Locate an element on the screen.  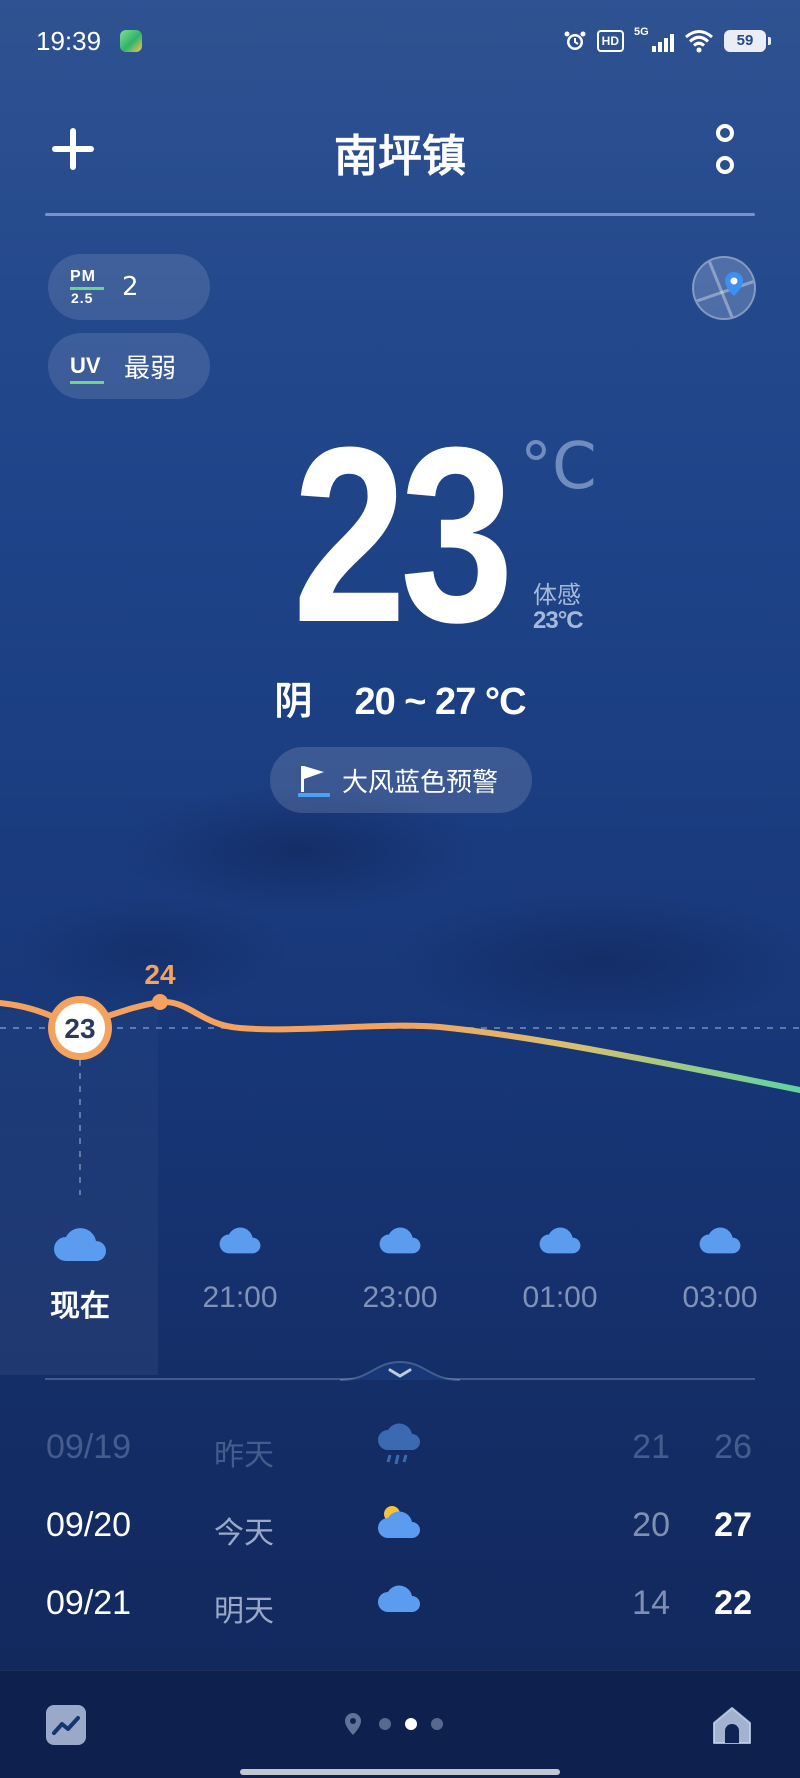
home-indicator is located at coordinates (400, 1772).